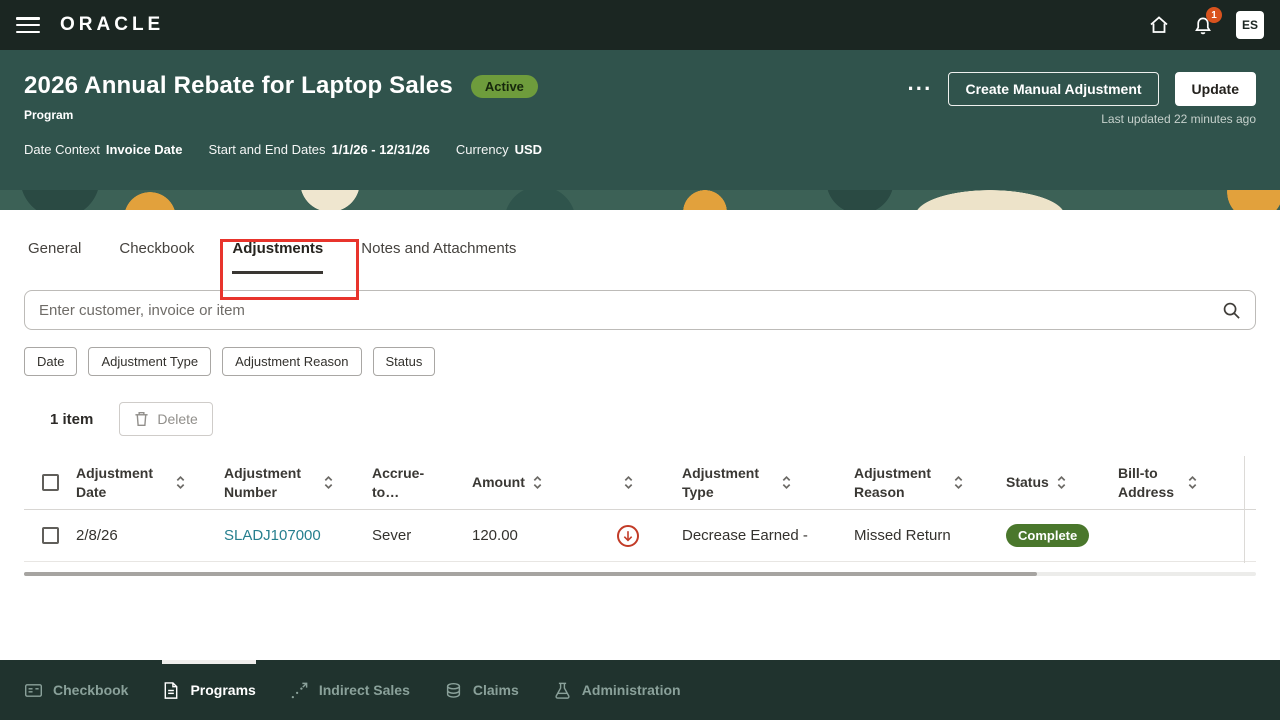 The image size is (1280, 720). What do you see at coordinates (530, 574) in the screenshot?
I see `horizontal-scrollbar-thumb` at bounding box center [530, 574].